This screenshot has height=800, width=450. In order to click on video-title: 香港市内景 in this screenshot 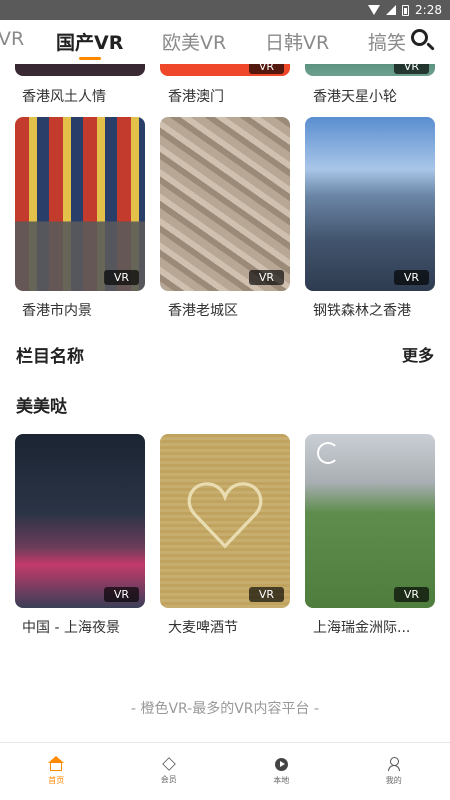, I will do `click(57, 310)`.